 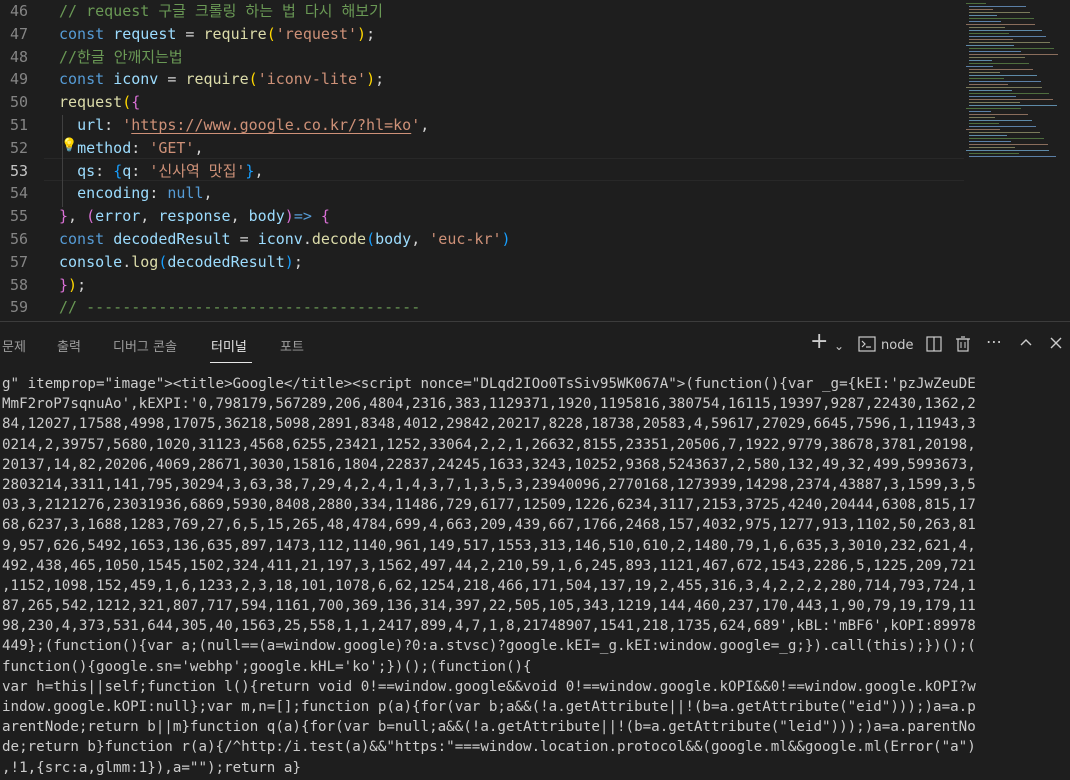 I want to click on line-number: 52, so click(x=18, y=147).